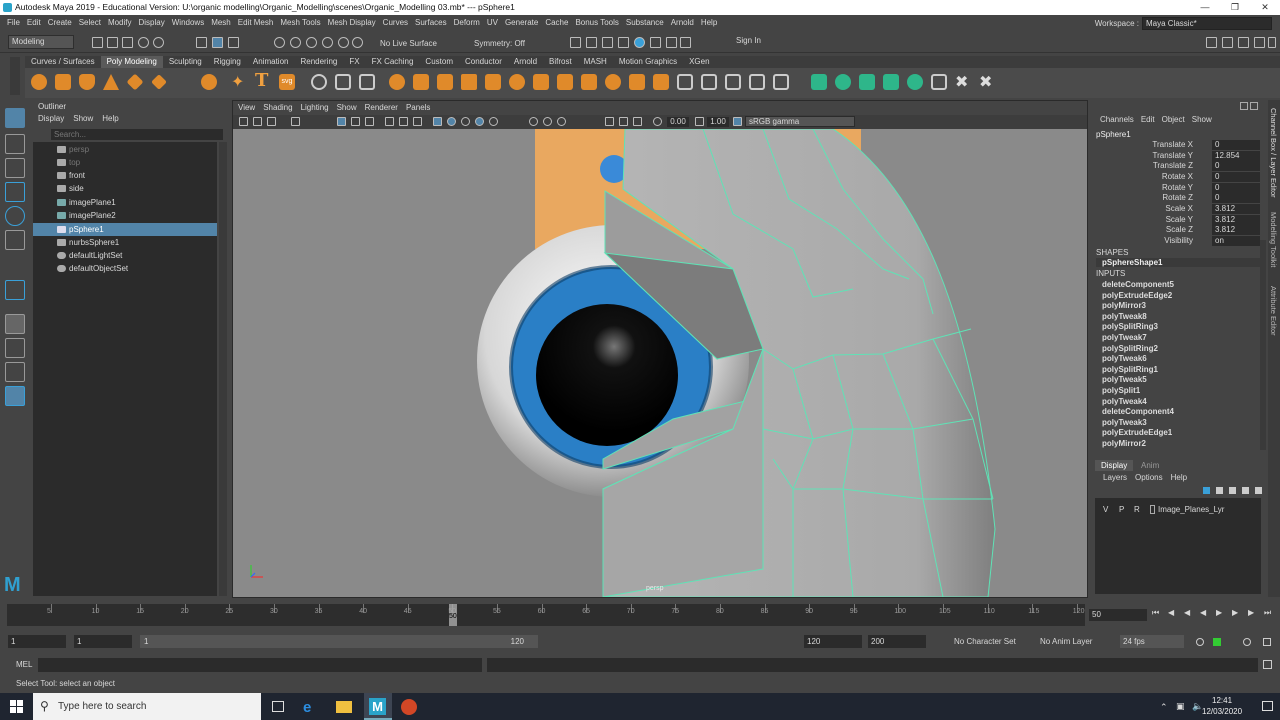 The width and height of the screenshot is (1280, 720). What do you see at coordinates (271, 62) in the screenshot?
I see `shelf-tab-animation: Animation` at bounding box center [271, 62].